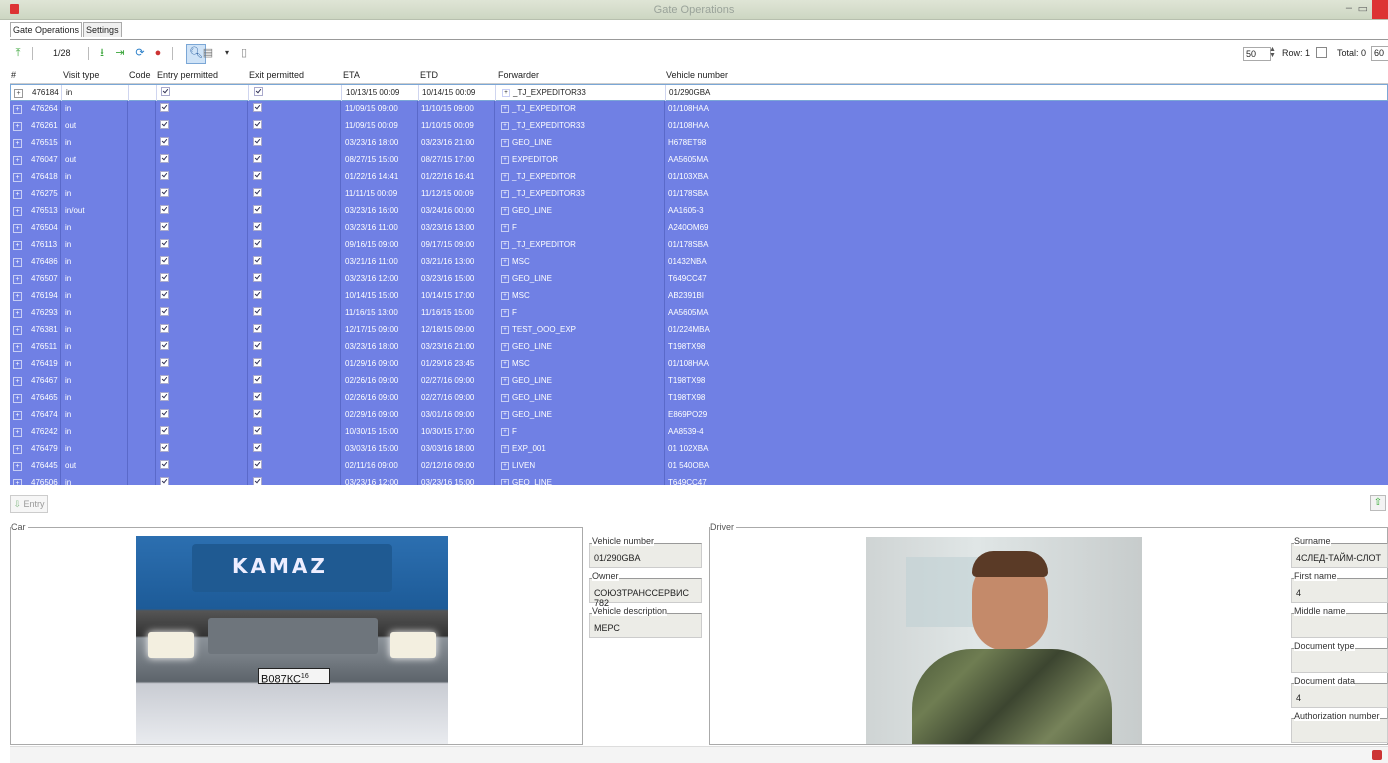  I want to click on folder-icon: ▤, so click(208, 53).